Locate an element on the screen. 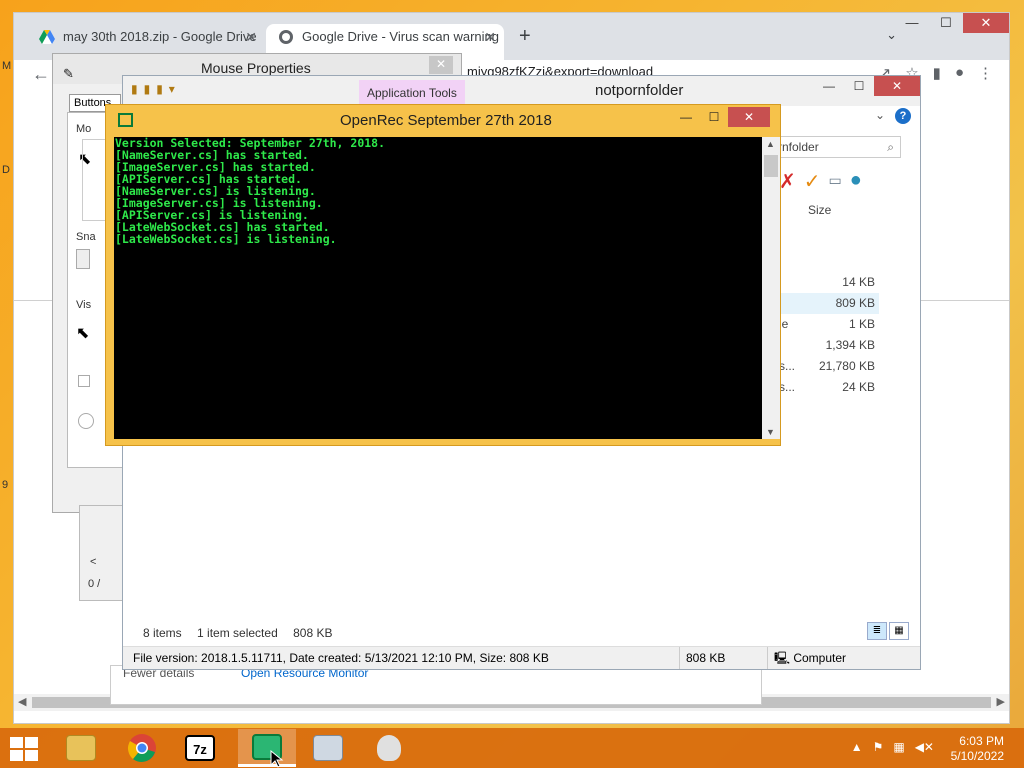 This screenshot has width=1024, height=768. task-manager-fragment: < 0 / is located at coordinates (101, 553).